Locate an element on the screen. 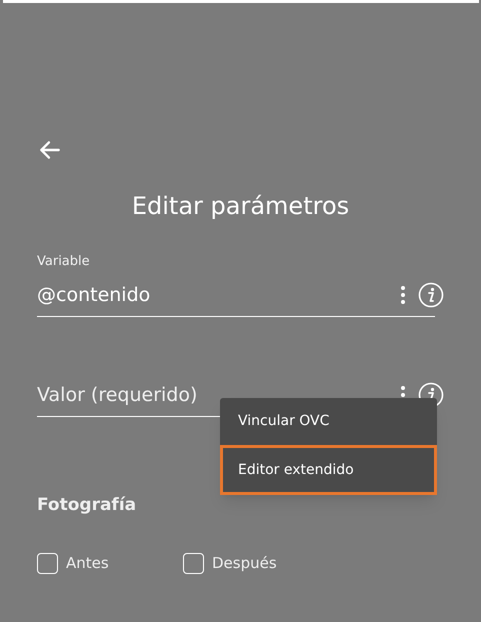 This screenshot has height=622, width=481. section-title: Fotografía is located at coordinates (86, 505).